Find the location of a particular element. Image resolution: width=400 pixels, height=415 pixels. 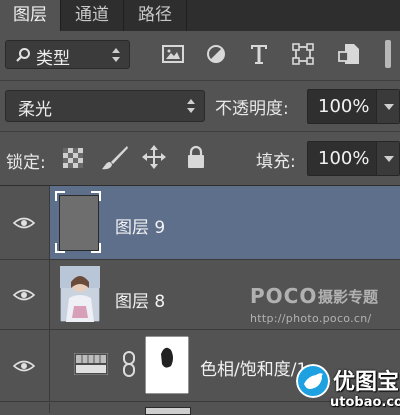

tab-paths: 路径 is located at coordinates (155, 15).